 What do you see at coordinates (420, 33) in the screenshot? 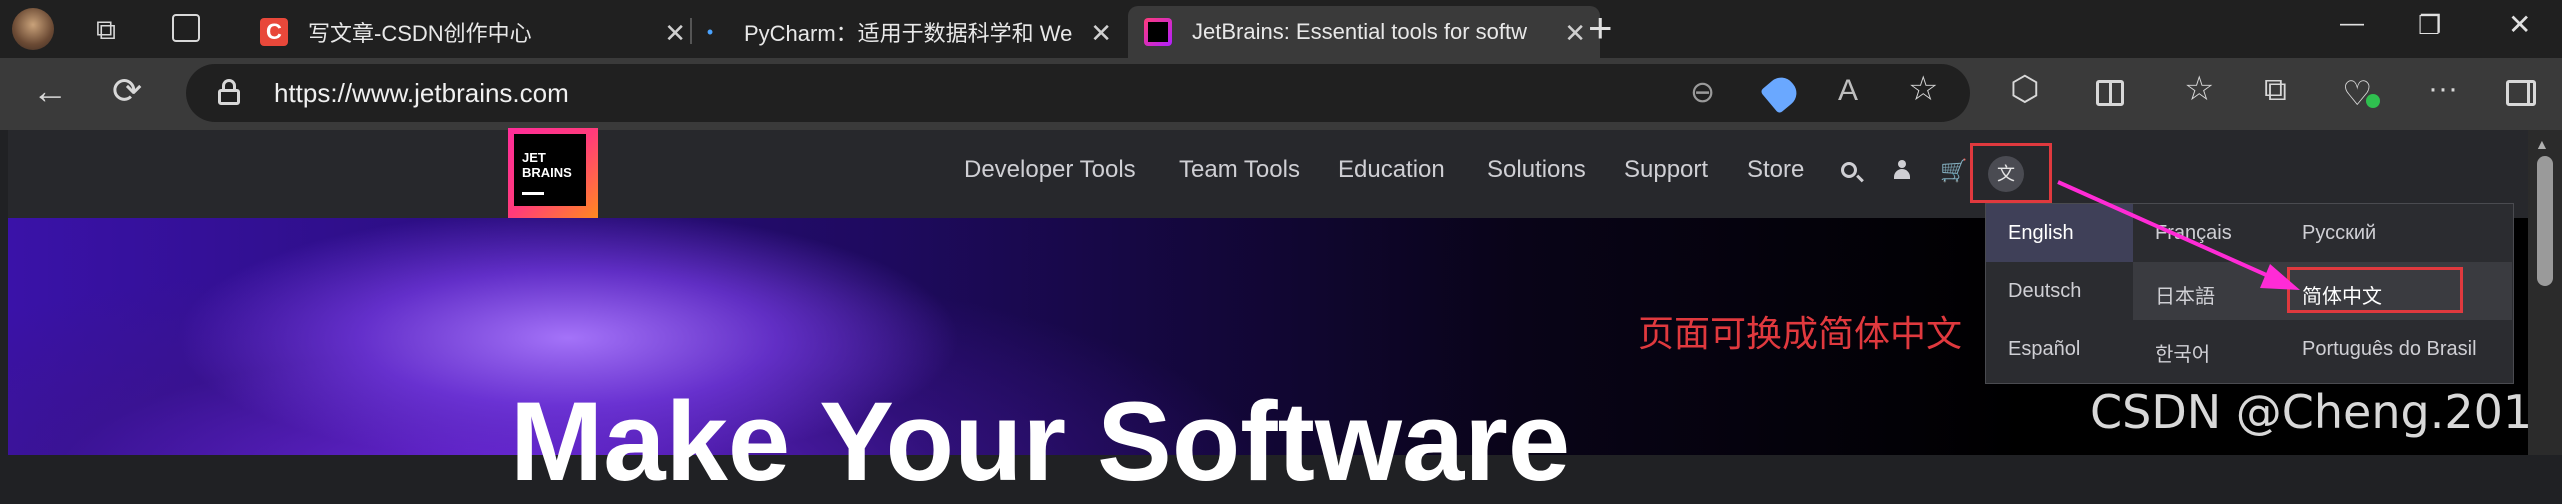
I see `tab-title: 写文章-CSDN创作中心` at bounding box center [420, 33].